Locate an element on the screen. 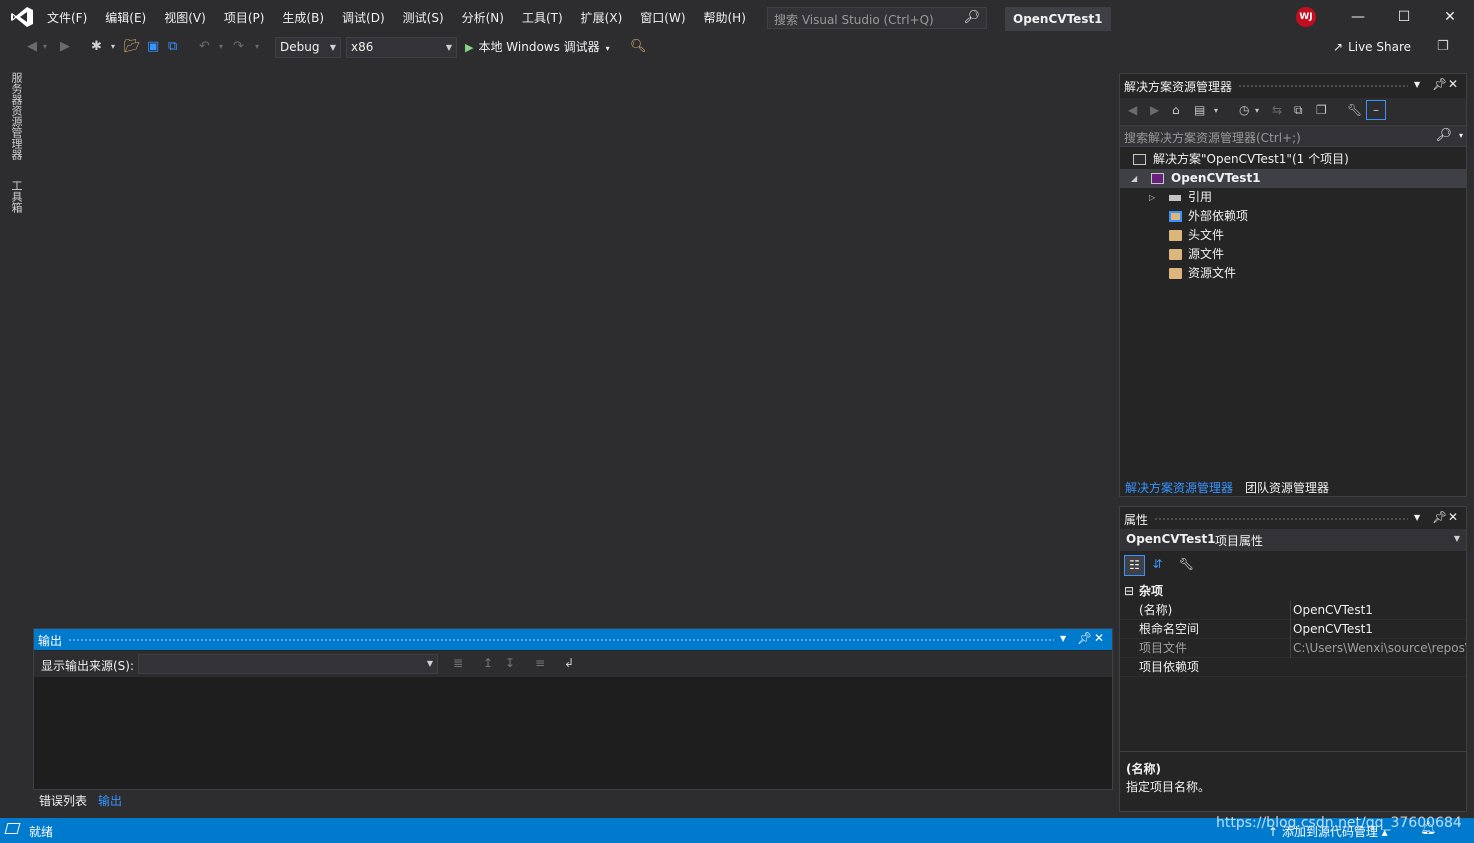 This screenshot has width=1474, height=843. previous-message-icon: ↥ is located at coordinates (488, 663).